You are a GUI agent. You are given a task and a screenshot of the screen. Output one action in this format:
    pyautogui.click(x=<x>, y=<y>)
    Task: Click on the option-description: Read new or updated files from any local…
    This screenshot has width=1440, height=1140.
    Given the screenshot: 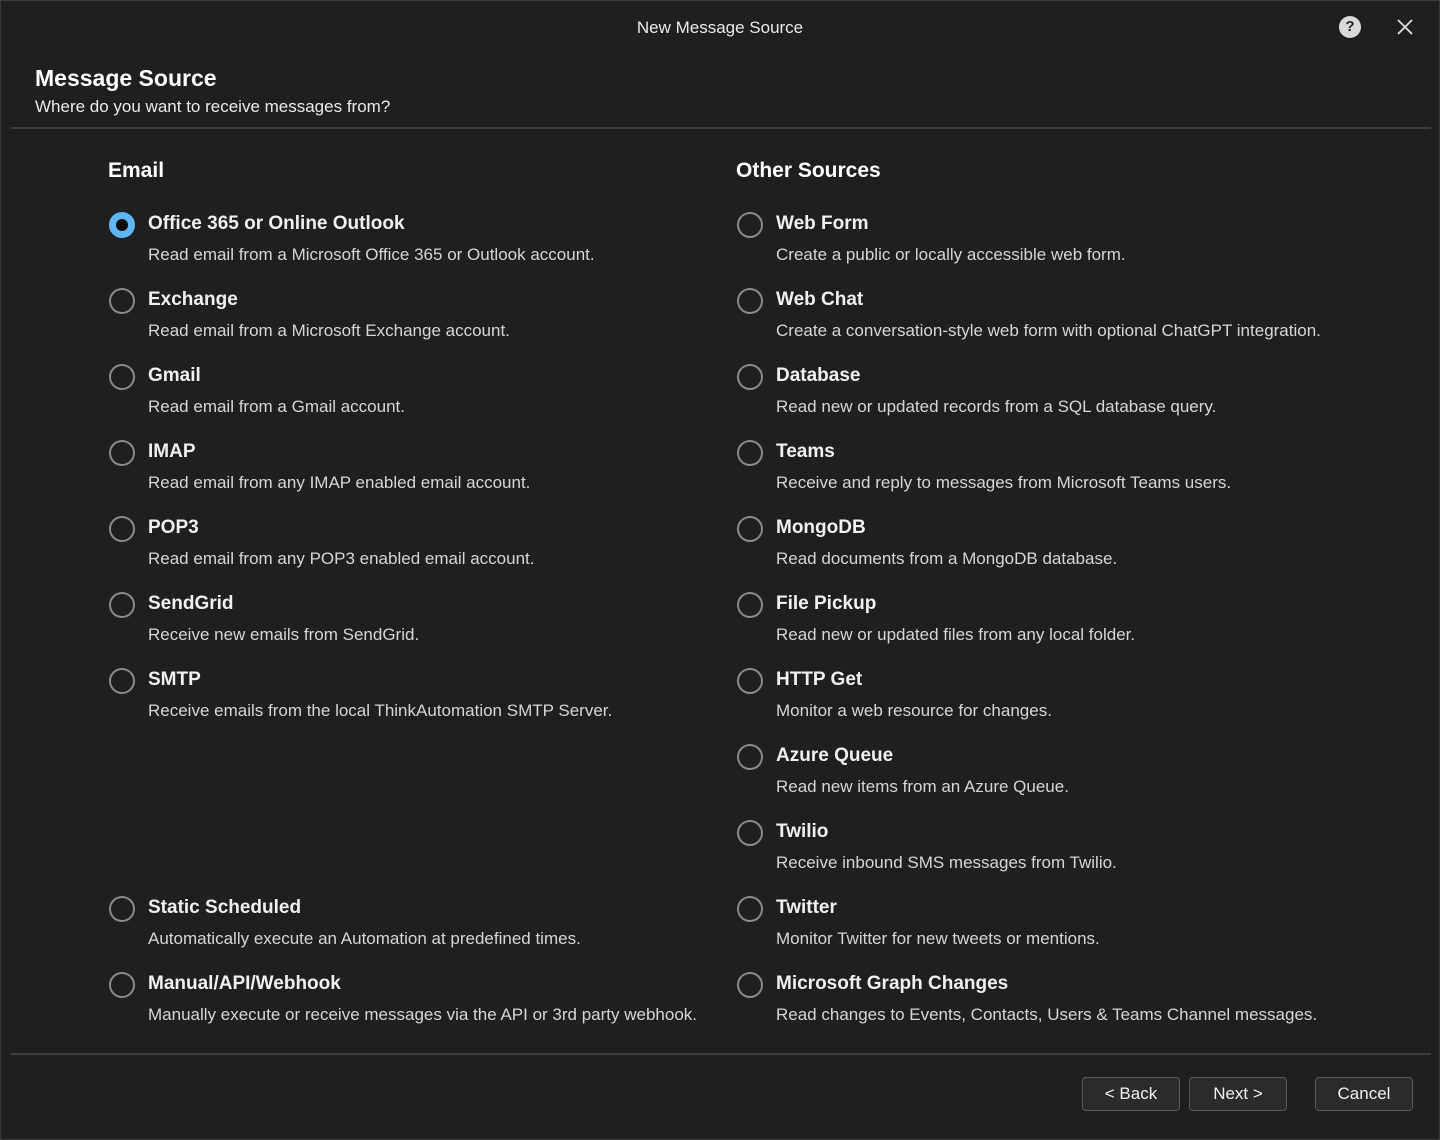 What is the action you would take?
    pyautogui.click(x=956, y=634)
    